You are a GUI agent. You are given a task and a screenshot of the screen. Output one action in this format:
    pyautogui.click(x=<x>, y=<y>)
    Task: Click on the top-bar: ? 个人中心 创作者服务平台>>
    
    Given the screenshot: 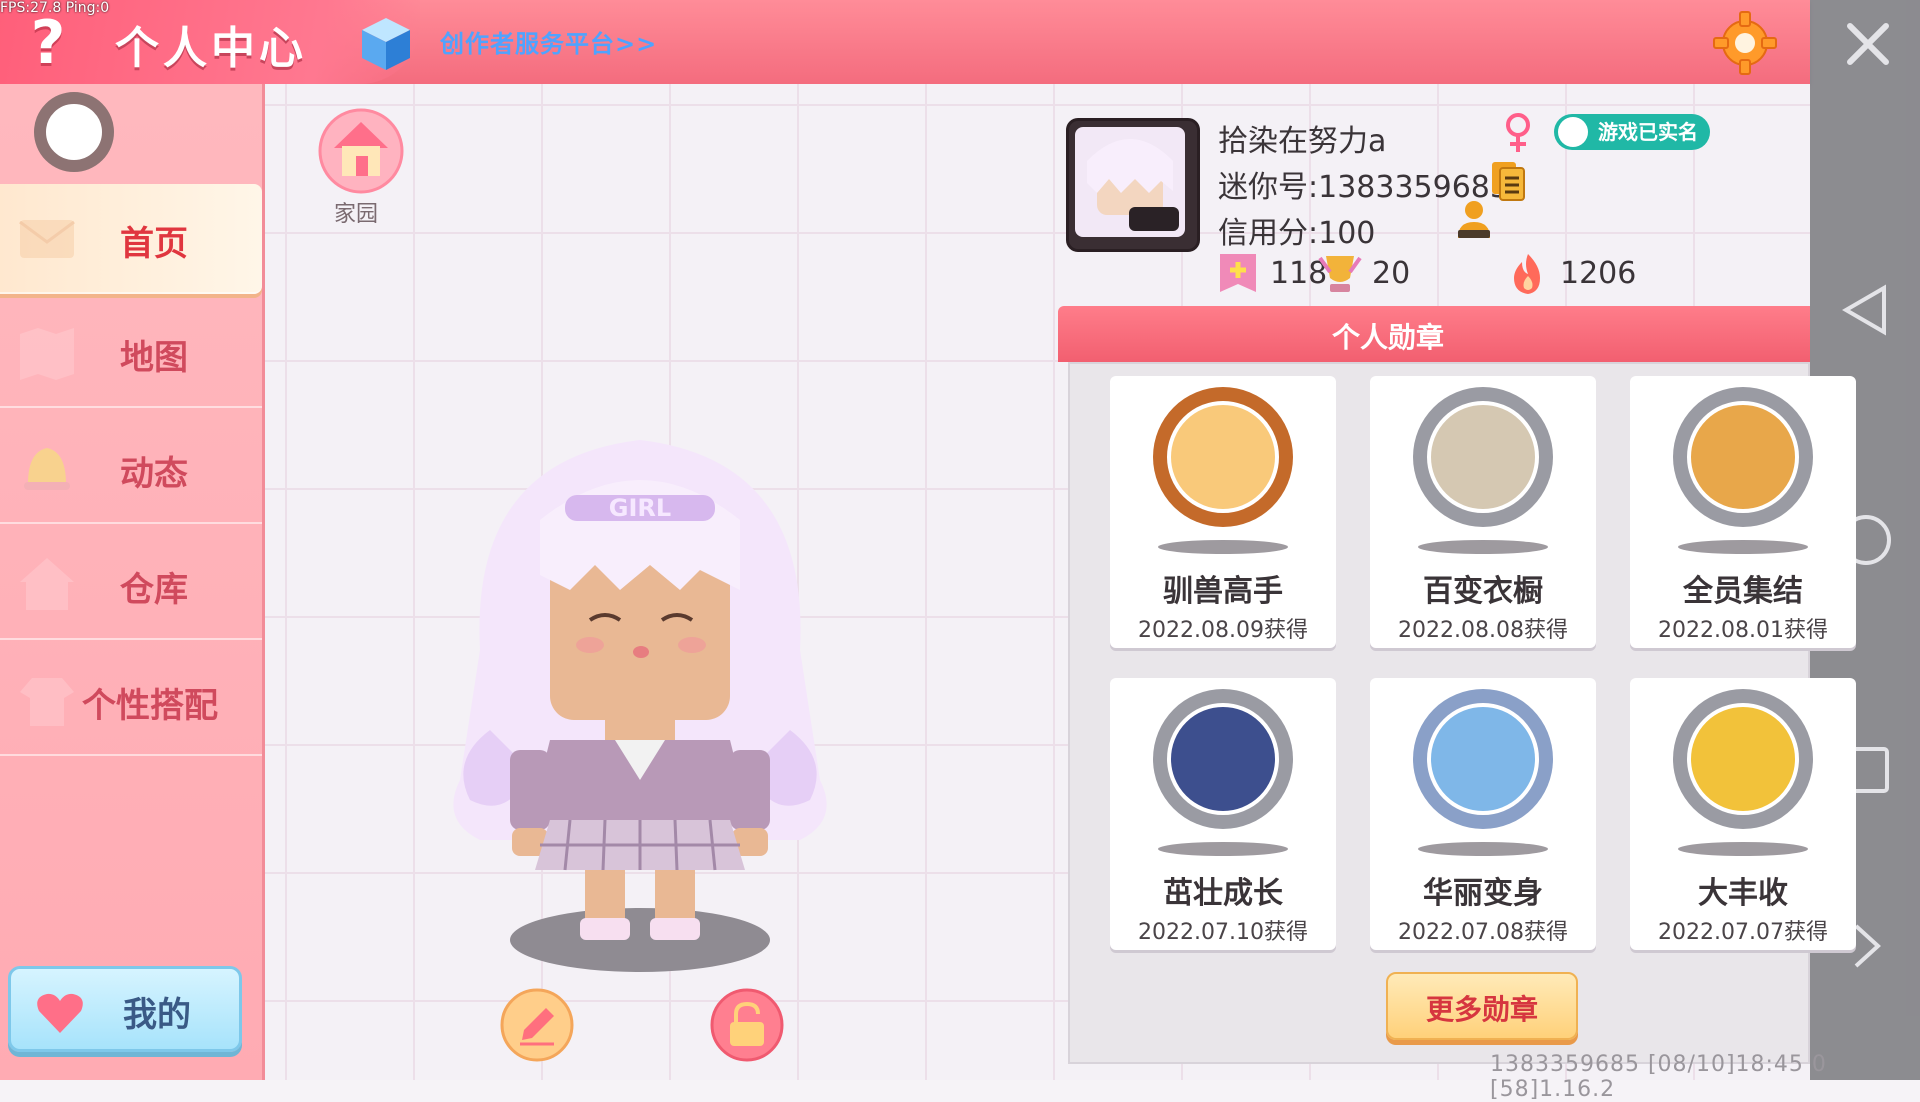 What is the action you would take?
    pyautogui.click(x=905, y=42)
    